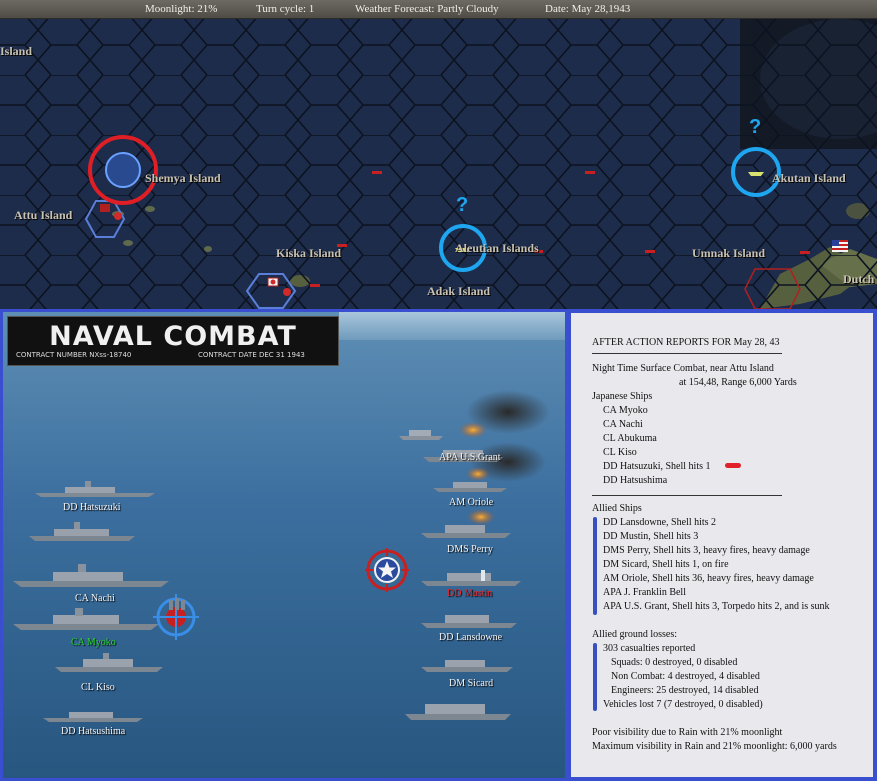  Describe the element at coordinates (733, 465) in the screenshot. I see `red-highlight-mark` at that location.